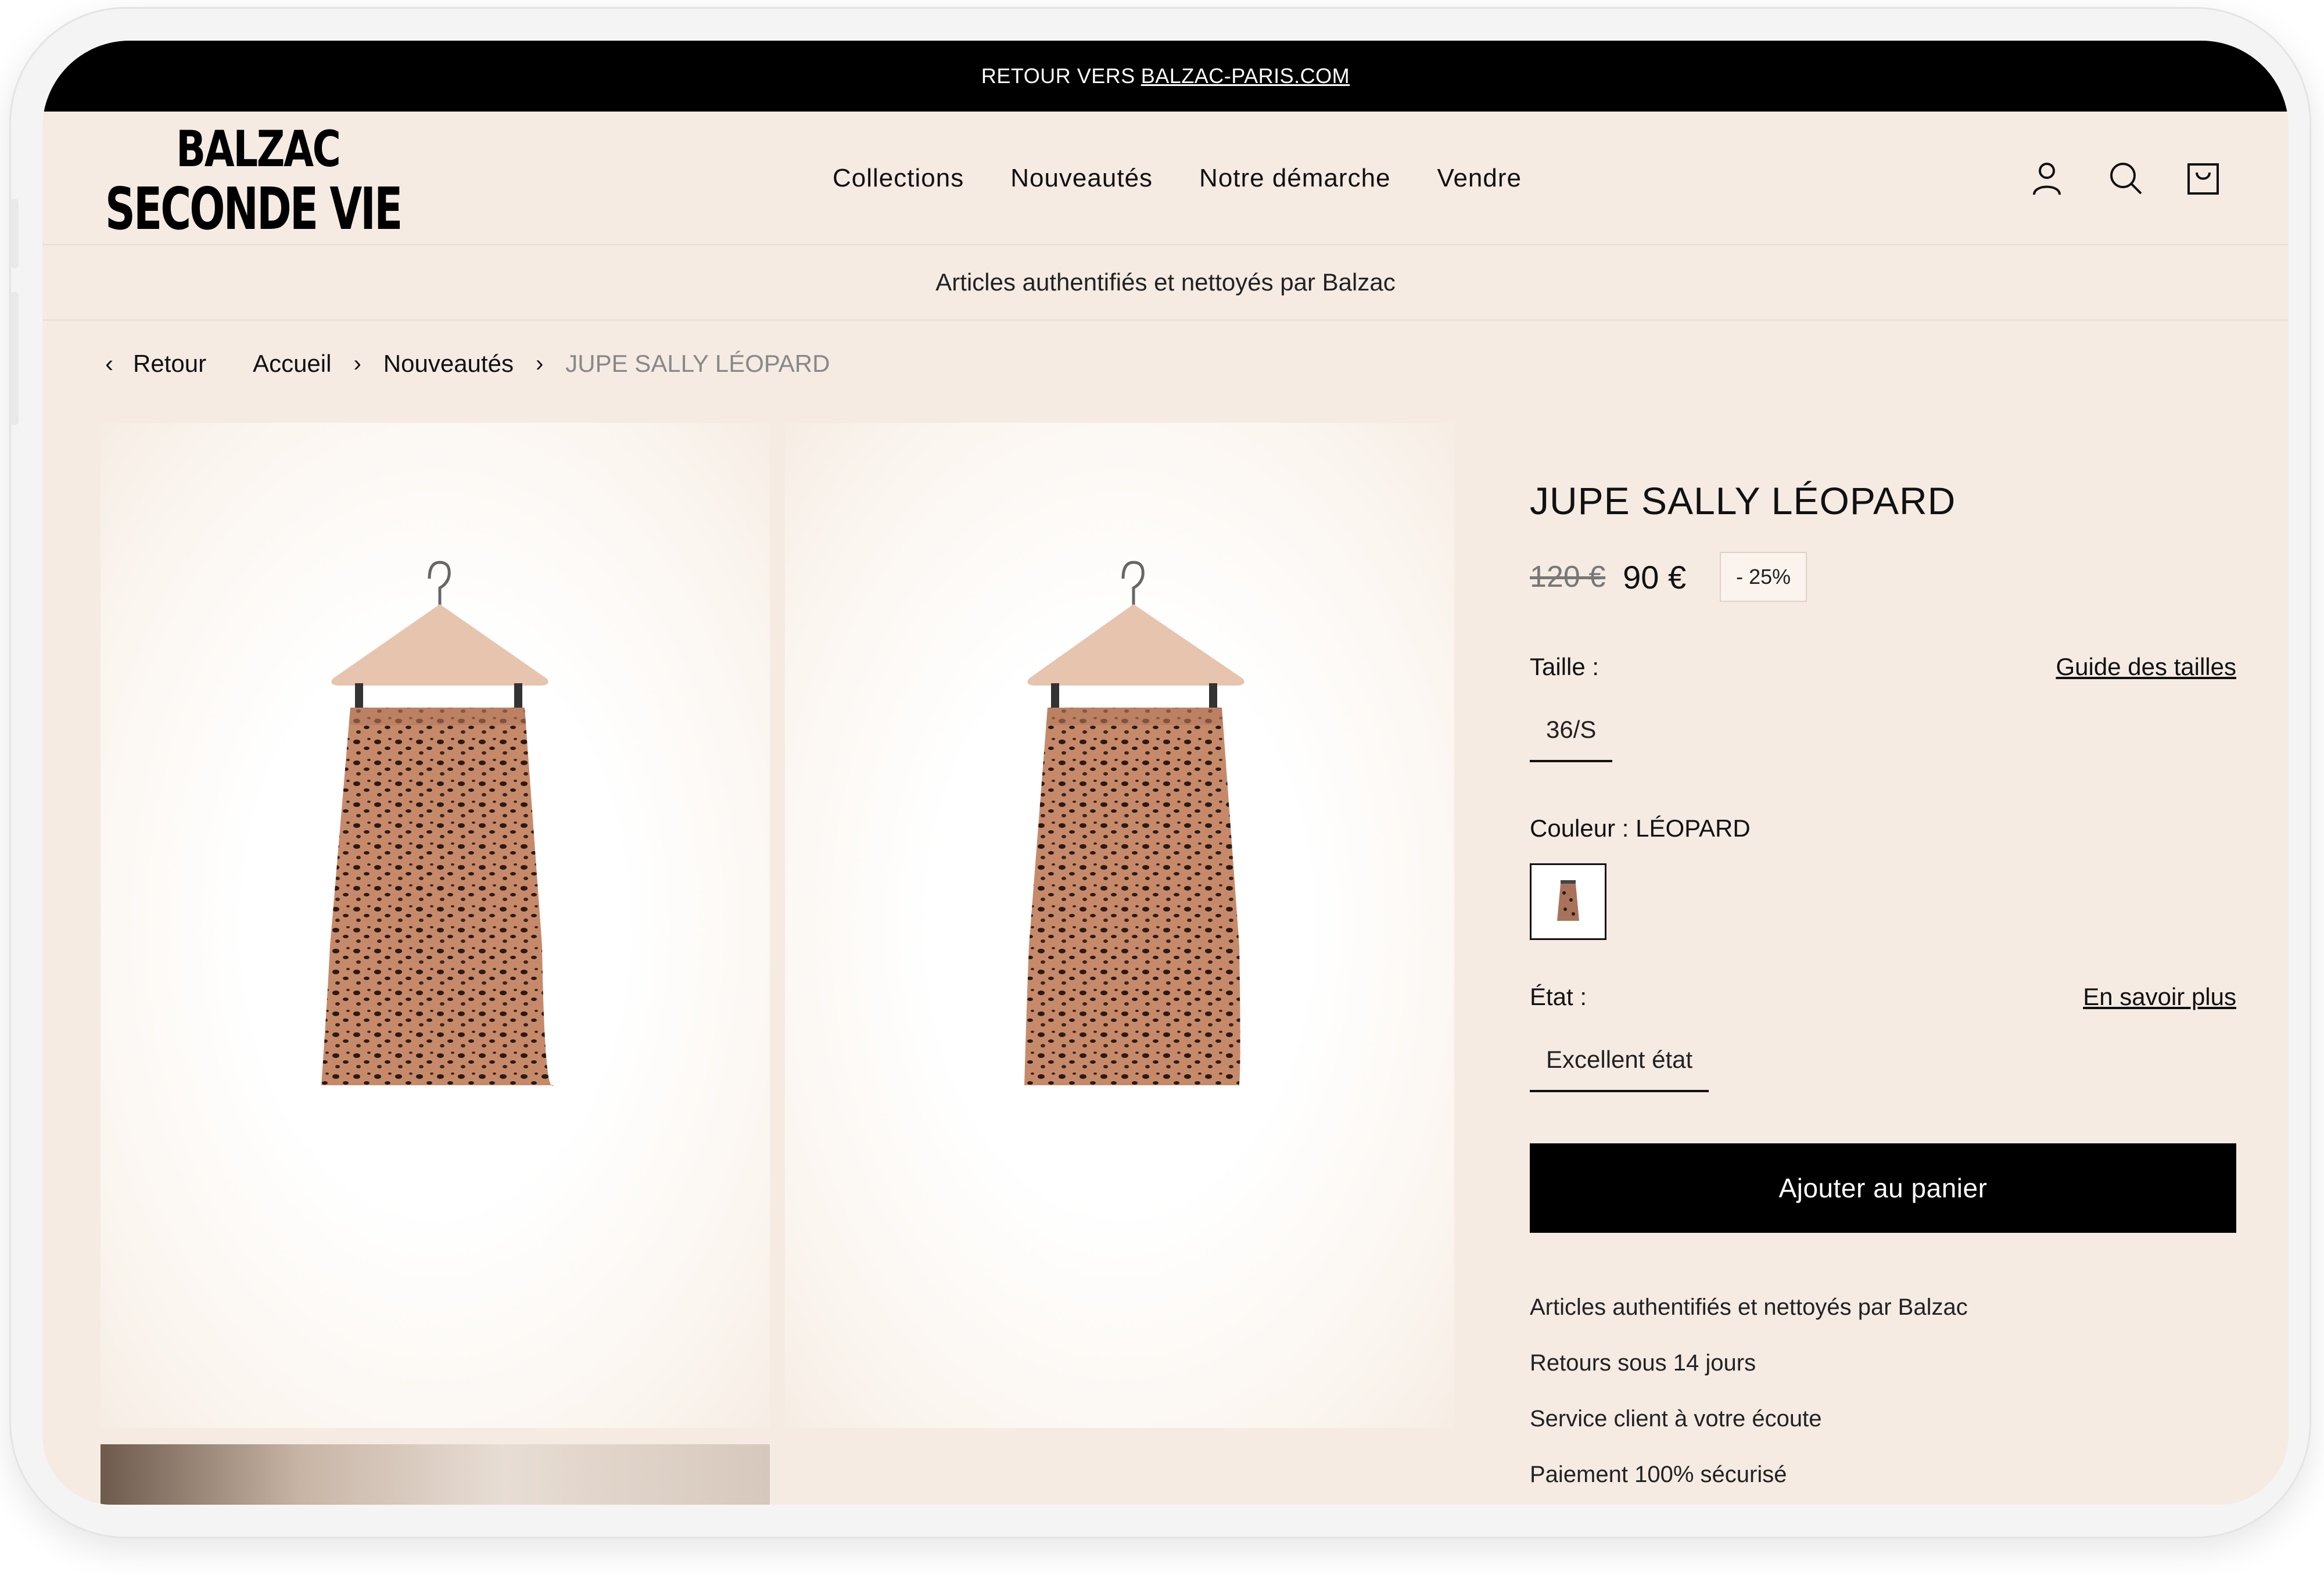  Describe the element at coordinates (109, 363) in the screenshot. I see `chevron-left-icon: ‹` at that location.